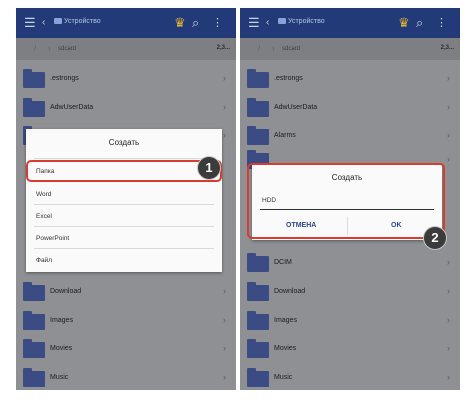 This screenshot has height=405, width=474. I want to click on list-item: DCIM ›, so click(350, 264).